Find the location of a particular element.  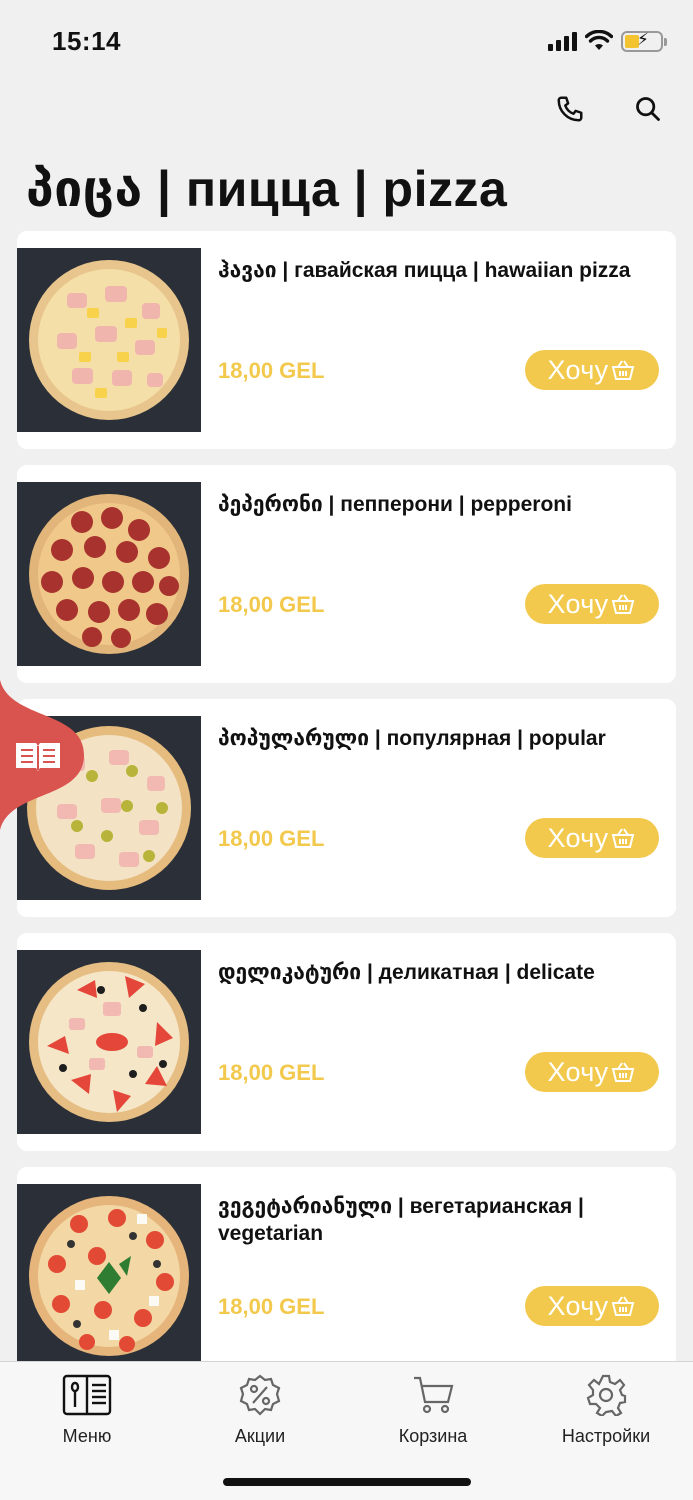

tab-label: Настройки is located at coordinates (606, 1436).